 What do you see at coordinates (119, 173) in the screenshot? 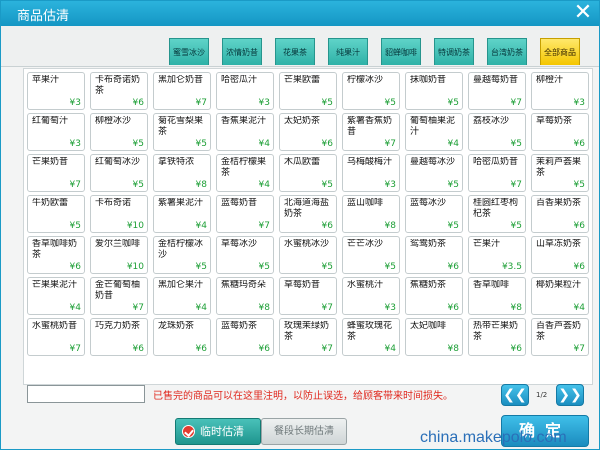
I see `product-cell: 红葡萄冰沙 ¥5` at bounding box center [119, 173].